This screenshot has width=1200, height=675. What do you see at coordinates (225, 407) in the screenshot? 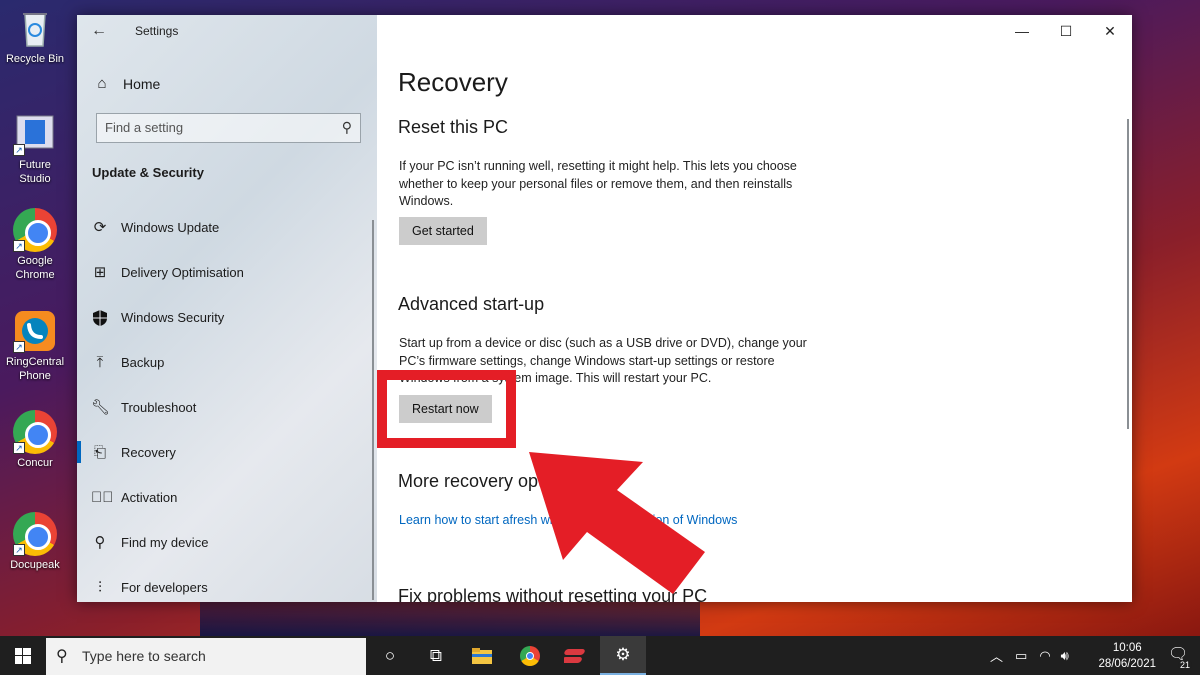
I see `sidebar-item-troubleshoot: 🔧︎ Troubleshoot` at bounding box center [225, 407].